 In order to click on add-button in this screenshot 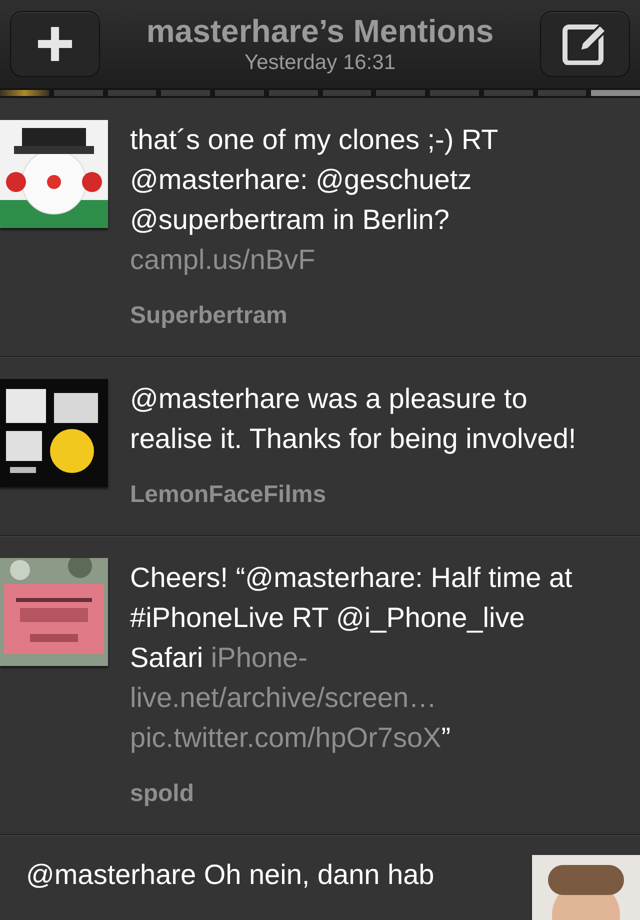, I will do `click(55, 44)`.